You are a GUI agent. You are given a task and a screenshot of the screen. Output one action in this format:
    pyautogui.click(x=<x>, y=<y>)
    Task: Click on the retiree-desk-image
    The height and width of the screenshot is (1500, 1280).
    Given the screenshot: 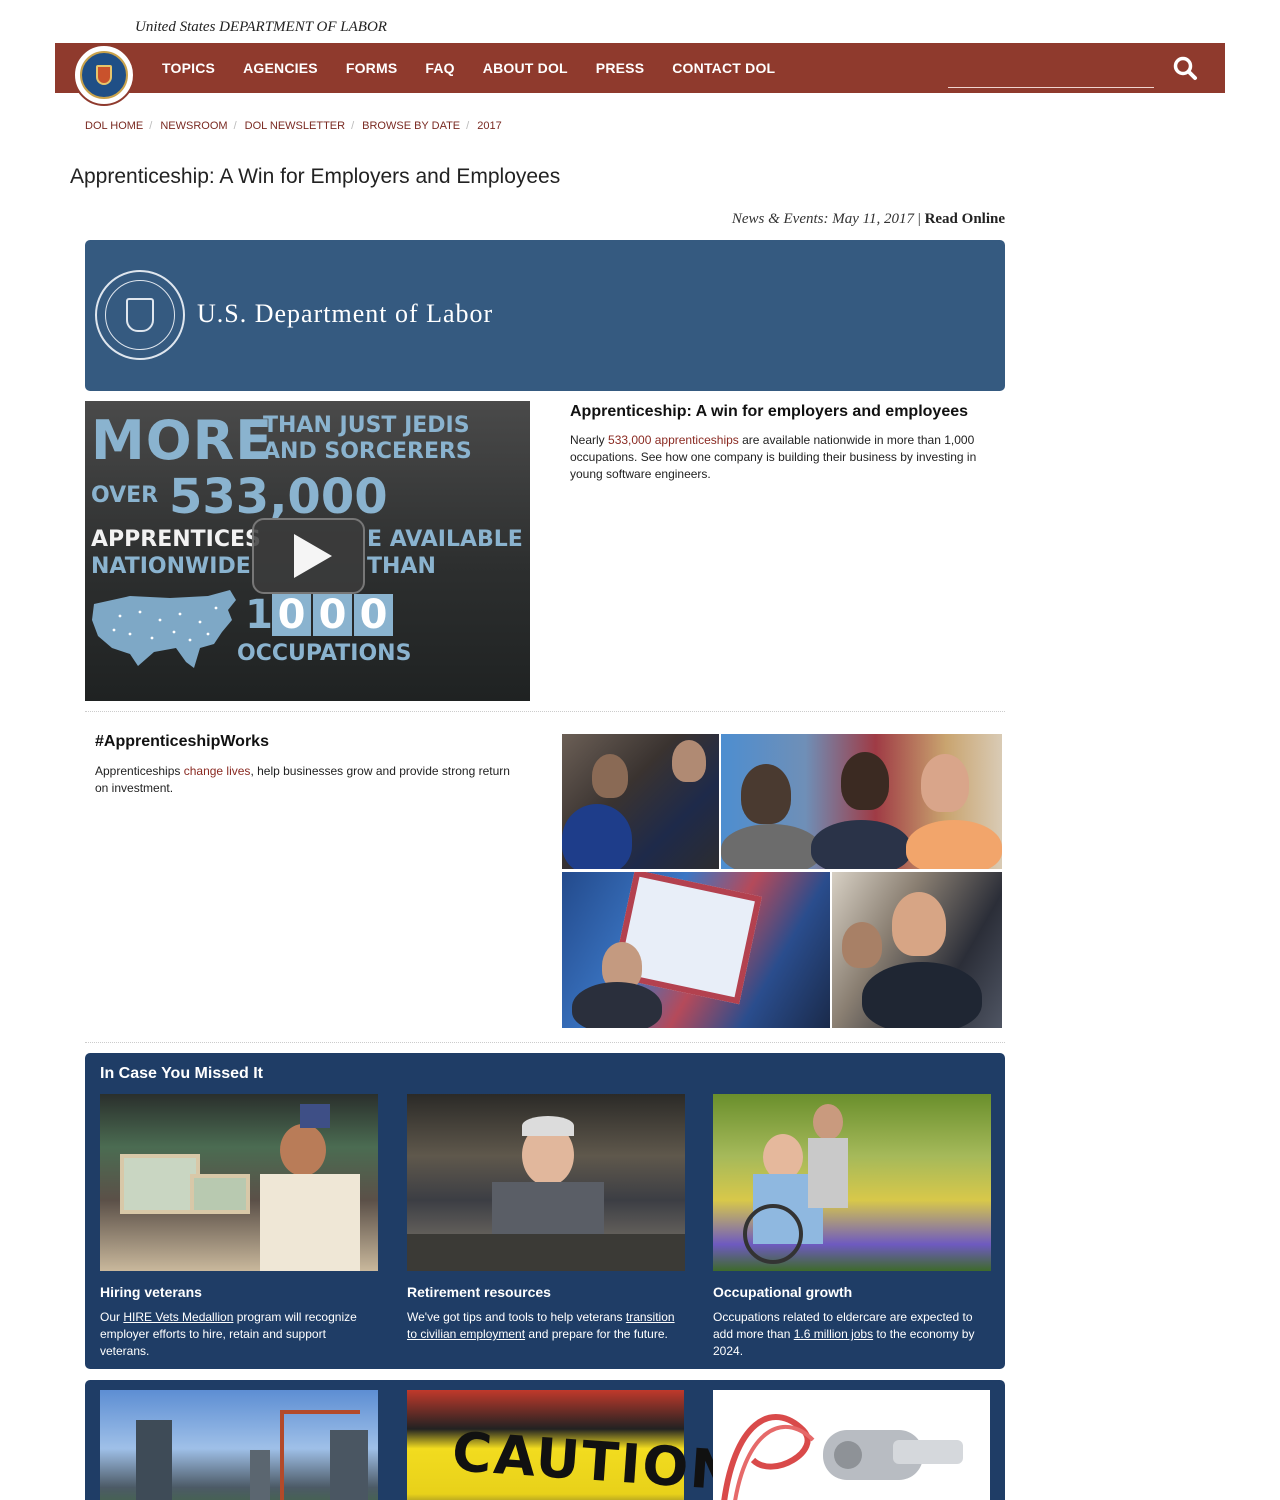 What is the action you would take?
    pyautogui.click(x=546, y=1182)
    